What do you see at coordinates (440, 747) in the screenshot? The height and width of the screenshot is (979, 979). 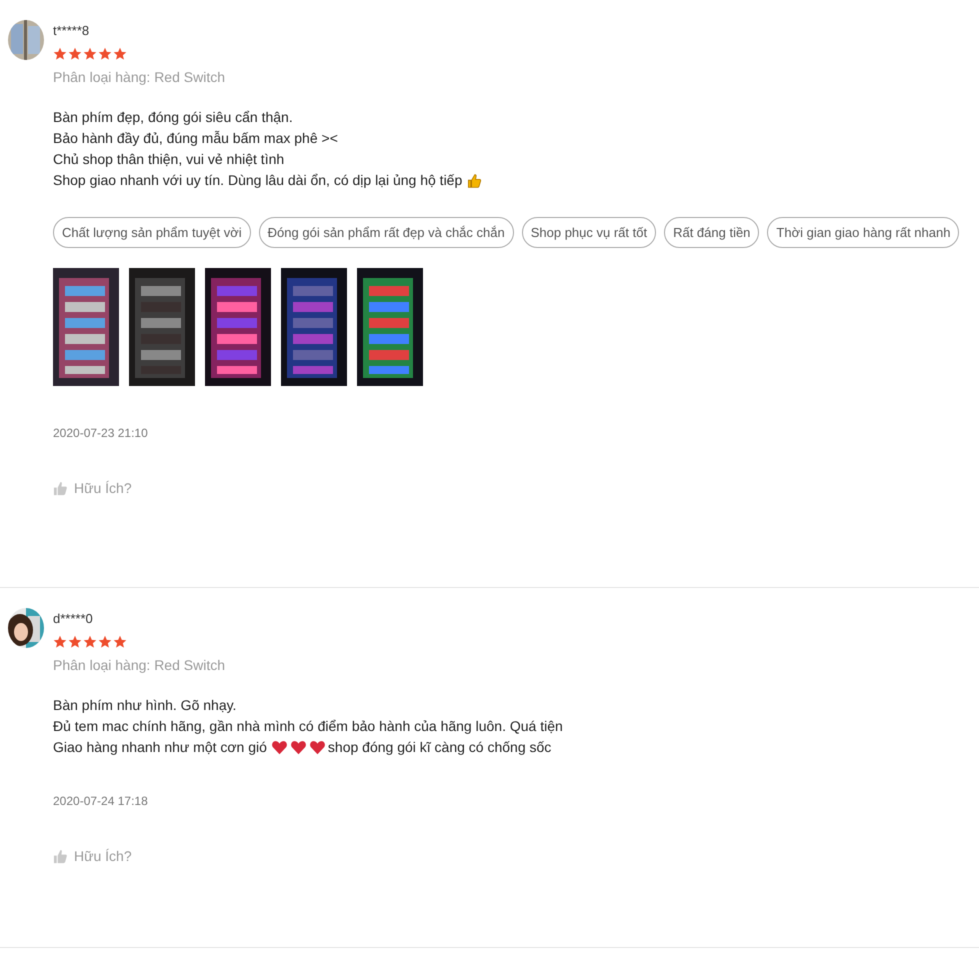 I see `comment-text: shop đóng gói kĩ càng có chống sốc` at bounding box center [440, 747].